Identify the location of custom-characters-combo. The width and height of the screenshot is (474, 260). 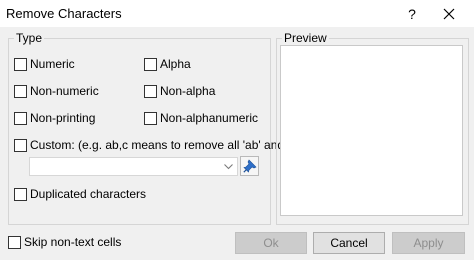
(133, 166).